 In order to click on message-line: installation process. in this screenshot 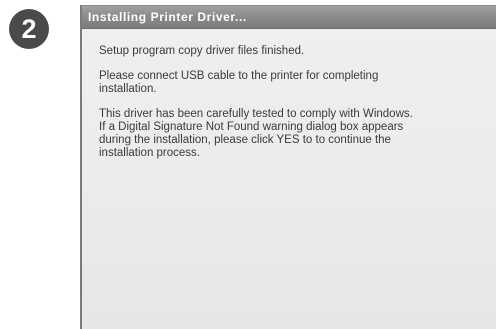, I will do `click(149, 153)`.